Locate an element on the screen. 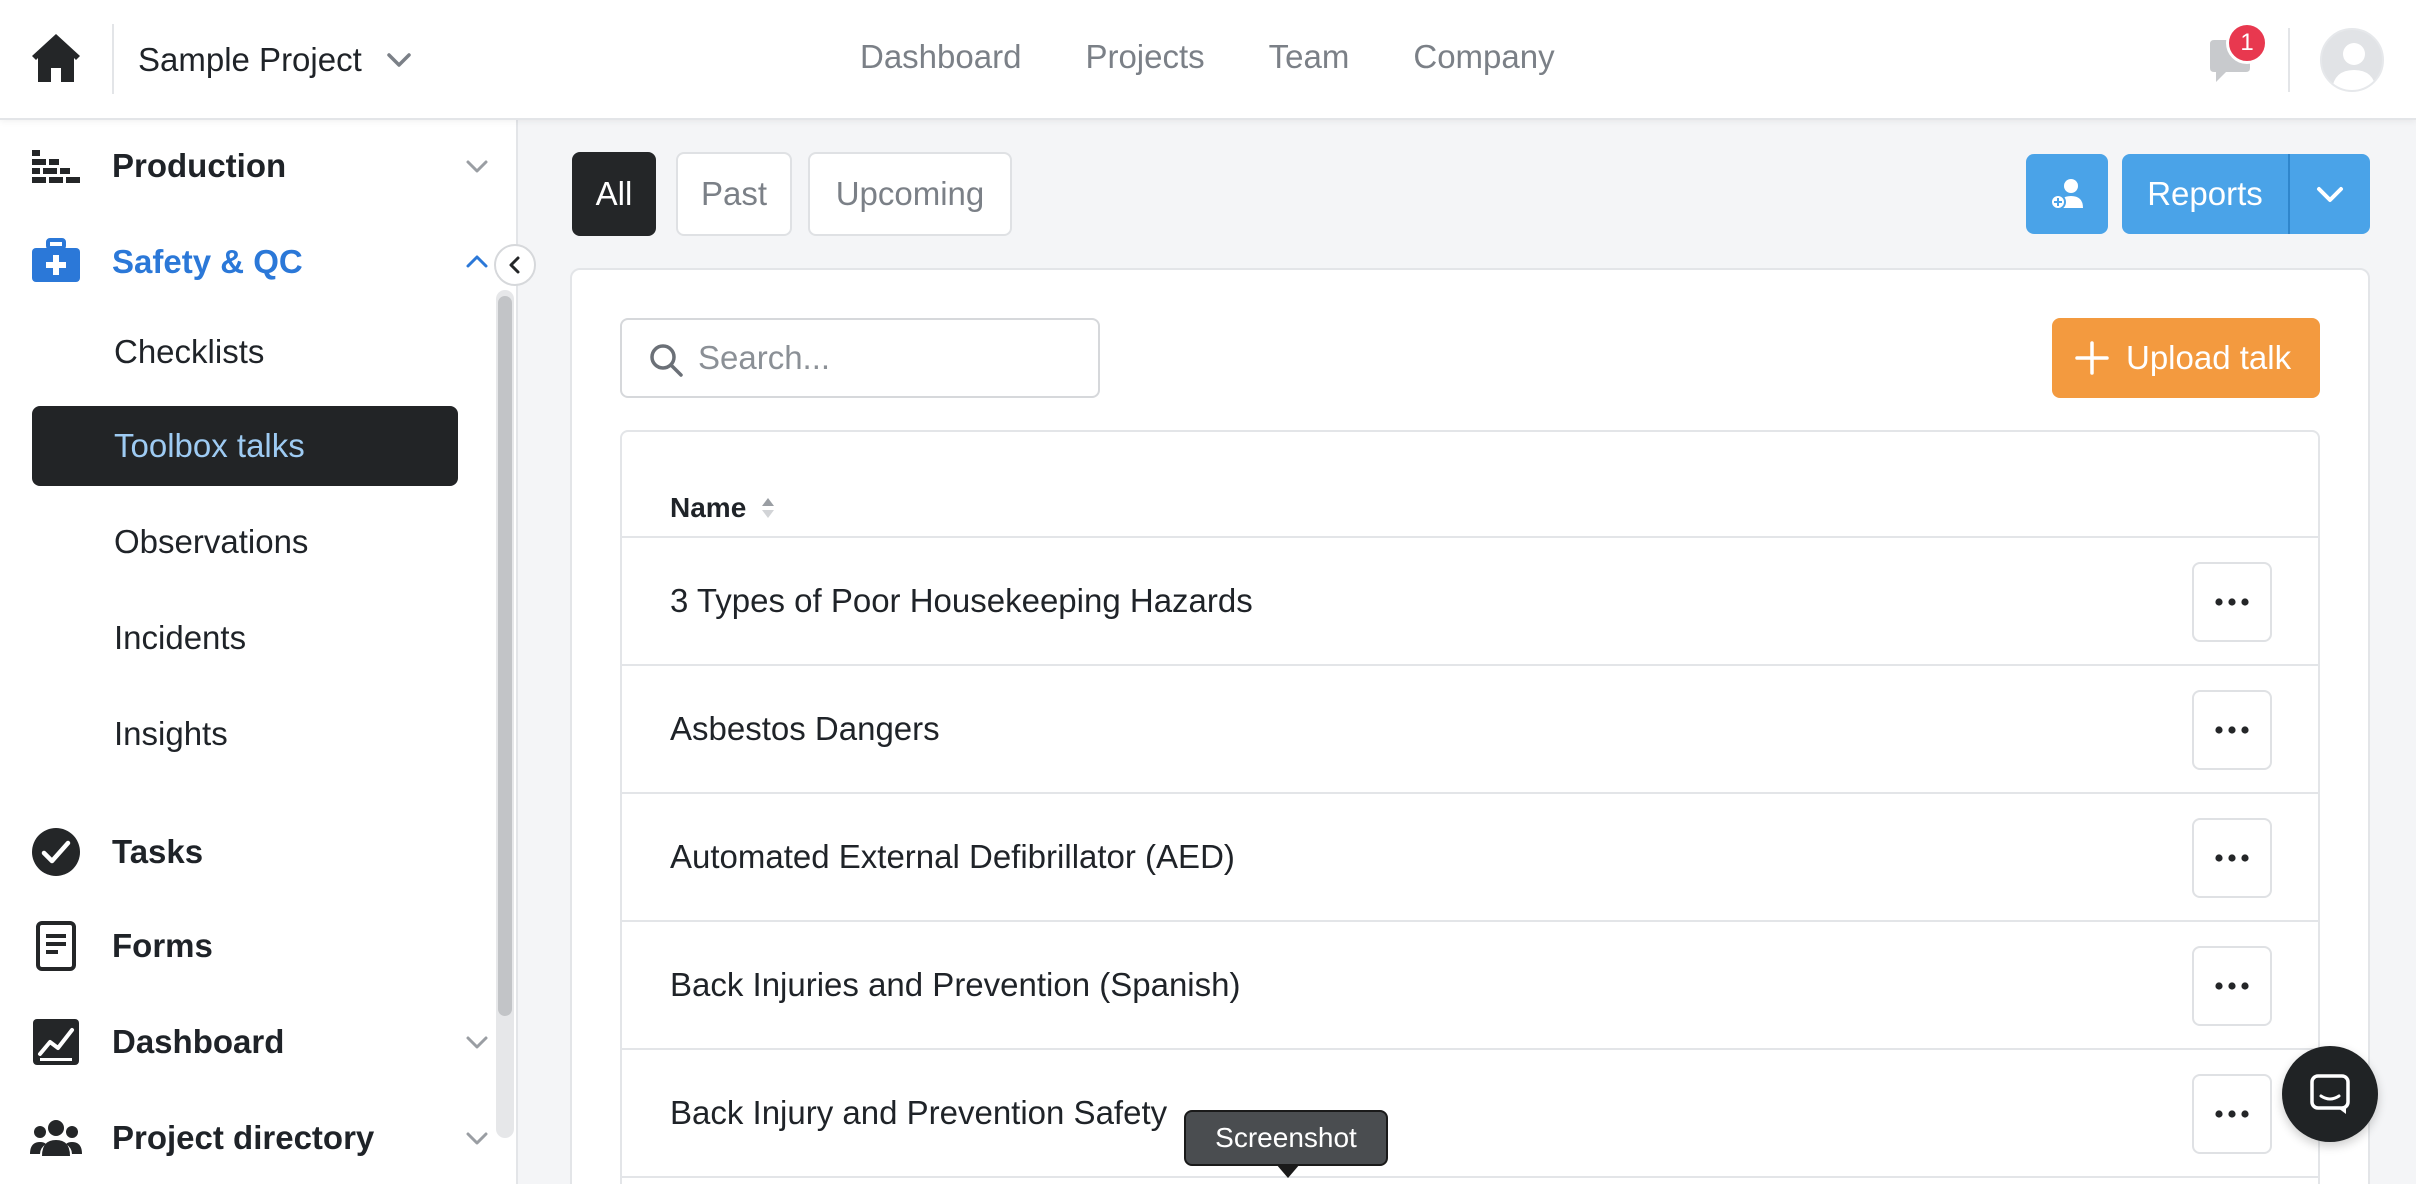 The image size is (2416, 1184). production-bricks-icon is located at coordinates (56, 166).